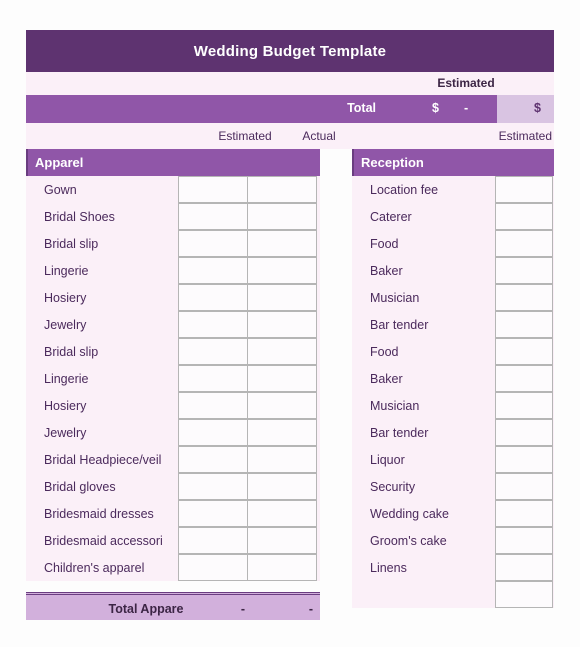 The width and height of the screenshot is (580, 647). I want to click on grand-total-alt-cell: $, so click(525, 109).